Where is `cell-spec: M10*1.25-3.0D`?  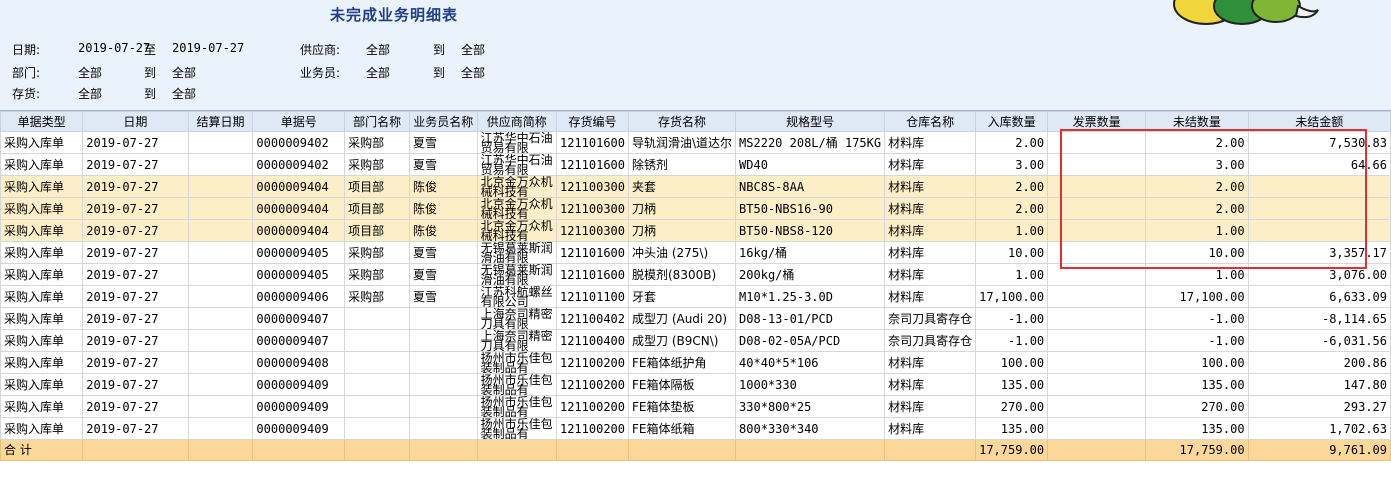
cell-spec: M10*1.25-3.0D is located at coordinates (810, 296).